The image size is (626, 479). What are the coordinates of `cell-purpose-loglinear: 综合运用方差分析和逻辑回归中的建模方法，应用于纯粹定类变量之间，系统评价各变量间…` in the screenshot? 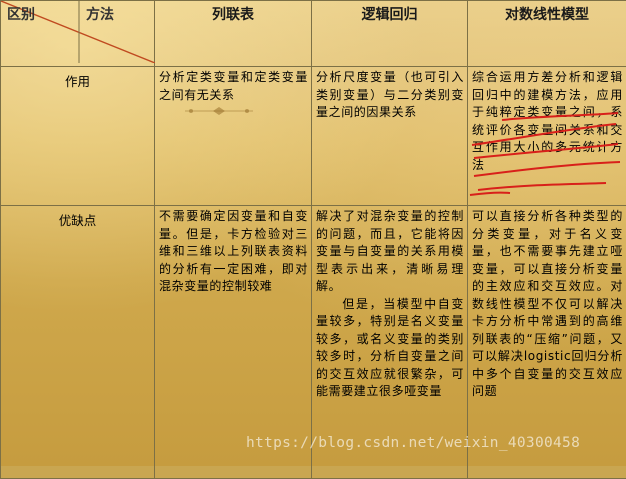 It's located at (547, 136).